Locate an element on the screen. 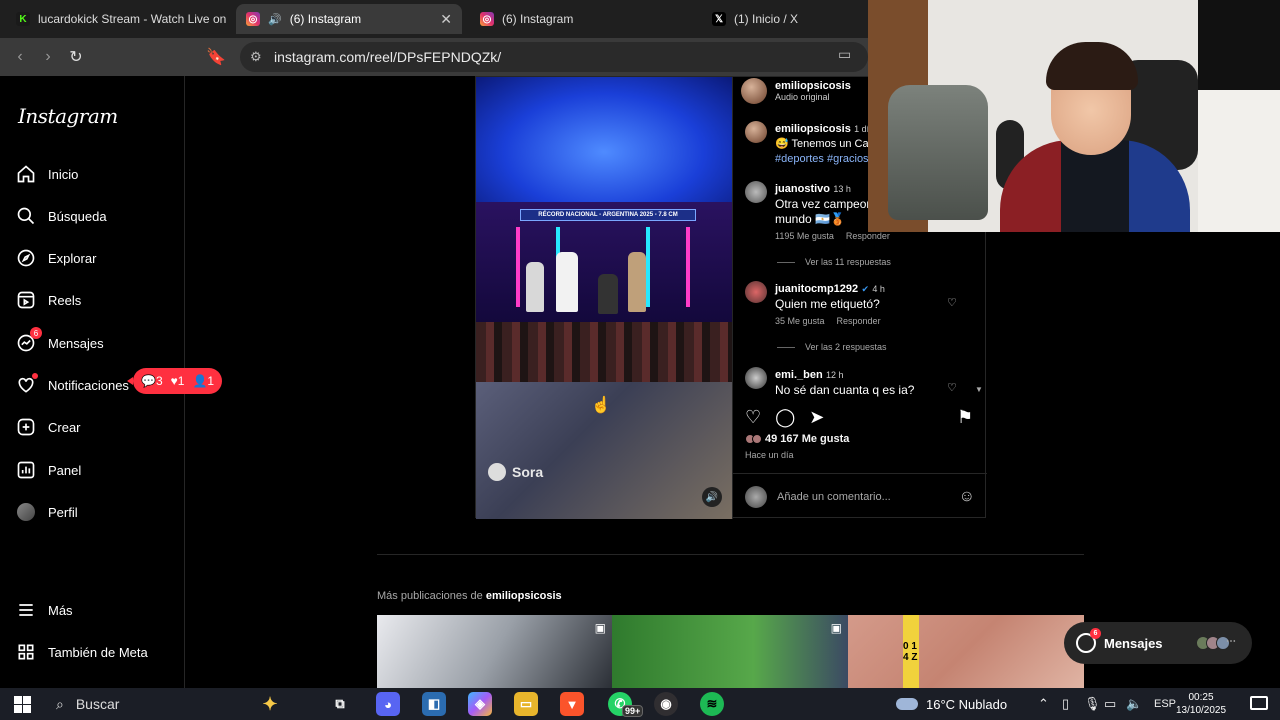 This screenshot has width=1280, height=720. volume-icon: 🔊 is located at coordinates (712, 497).